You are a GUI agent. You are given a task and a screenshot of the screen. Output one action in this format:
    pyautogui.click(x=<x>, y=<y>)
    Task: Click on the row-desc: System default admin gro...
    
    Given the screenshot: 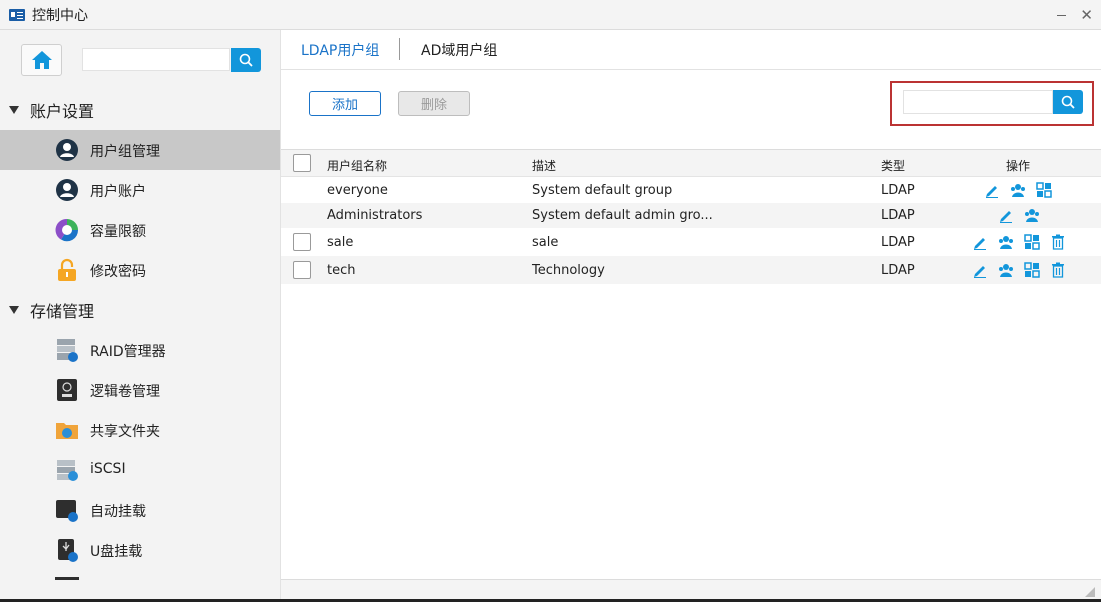 What is the action you would take?
    pyautogui.click(x=622, y=215)
    